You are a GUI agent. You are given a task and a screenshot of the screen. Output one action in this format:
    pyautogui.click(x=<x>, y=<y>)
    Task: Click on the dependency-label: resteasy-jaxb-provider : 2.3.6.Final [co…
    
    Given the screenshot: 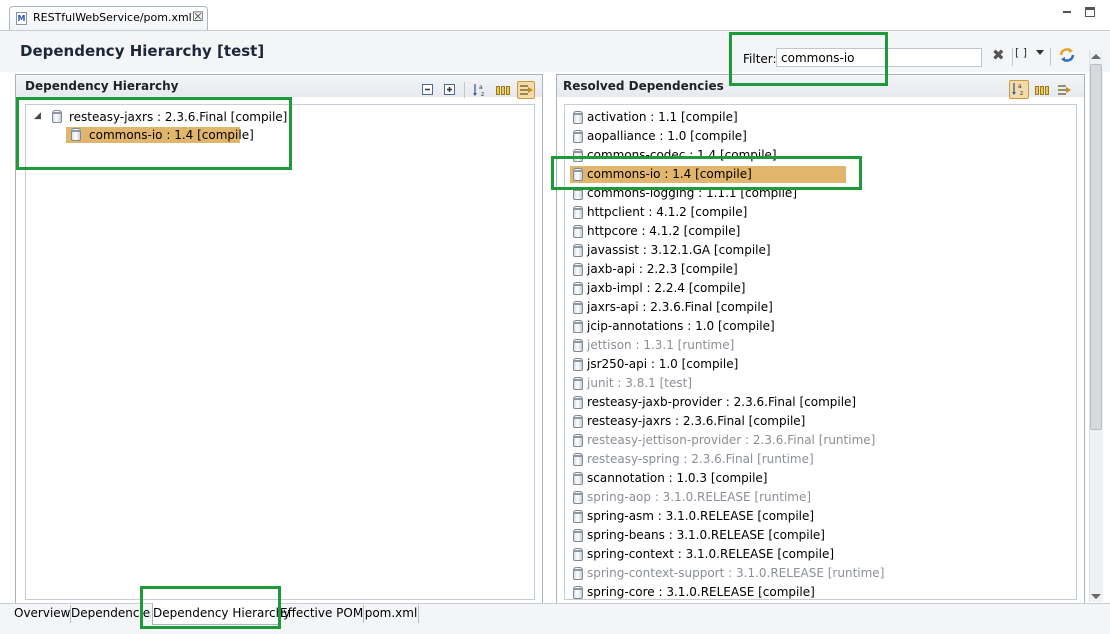 What is the action you would take?
    pyautogui.click(x=722, y=402)
    